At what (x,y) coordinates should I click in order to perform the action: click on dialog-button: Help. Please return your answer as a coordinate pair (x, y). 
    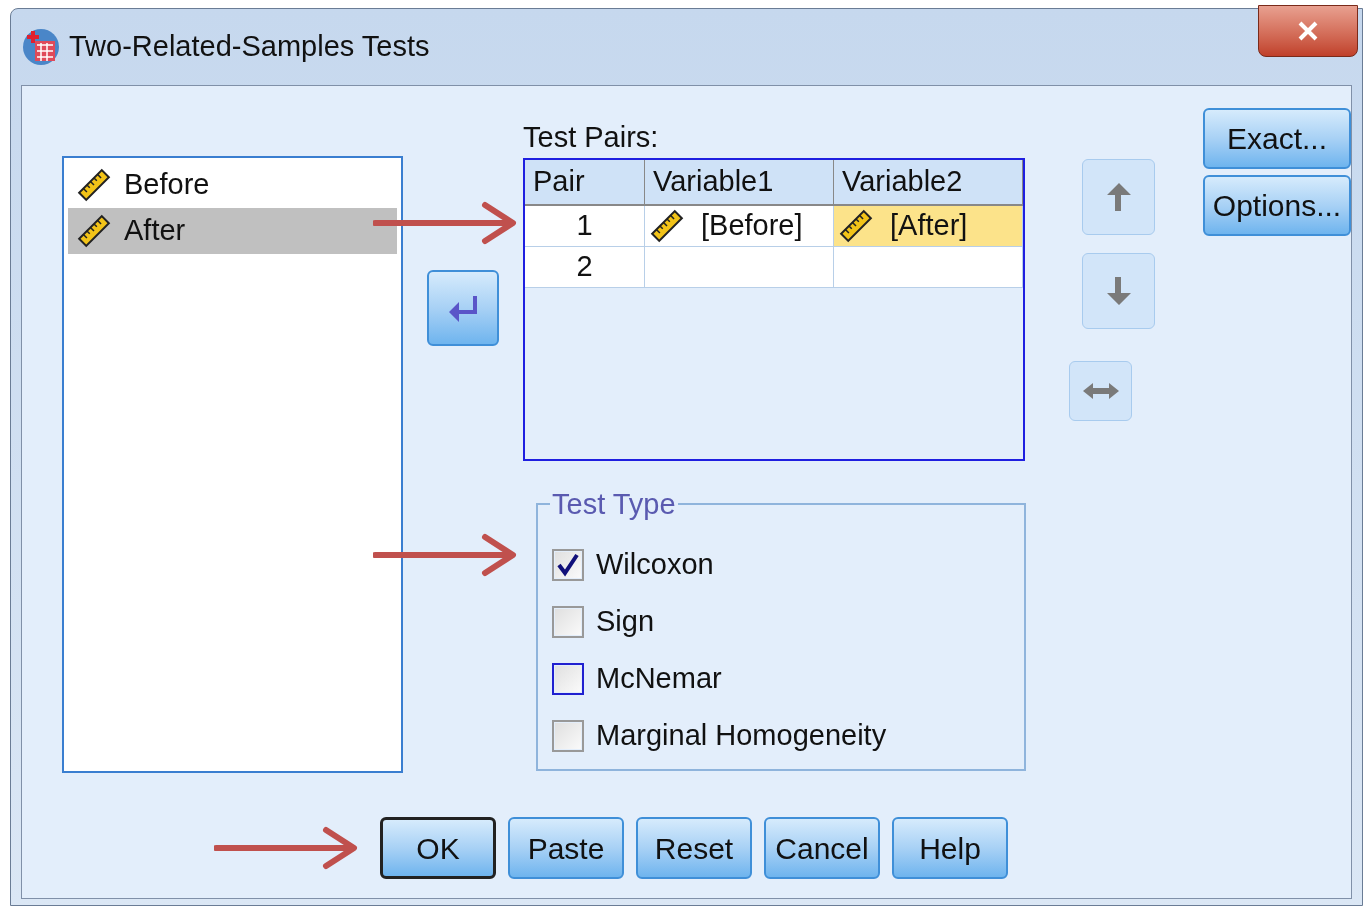
    Looking at the image, I should click on (950, 848).